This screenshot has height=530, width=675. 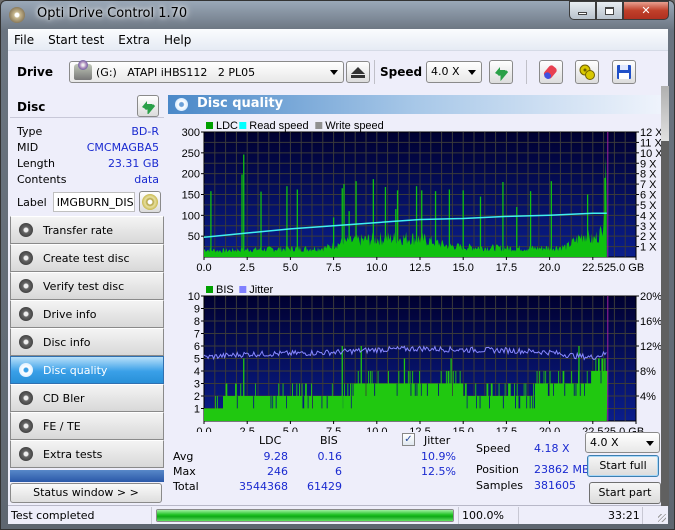 I want to click on nav-label: CD Bler, so click(x=64, y=398).